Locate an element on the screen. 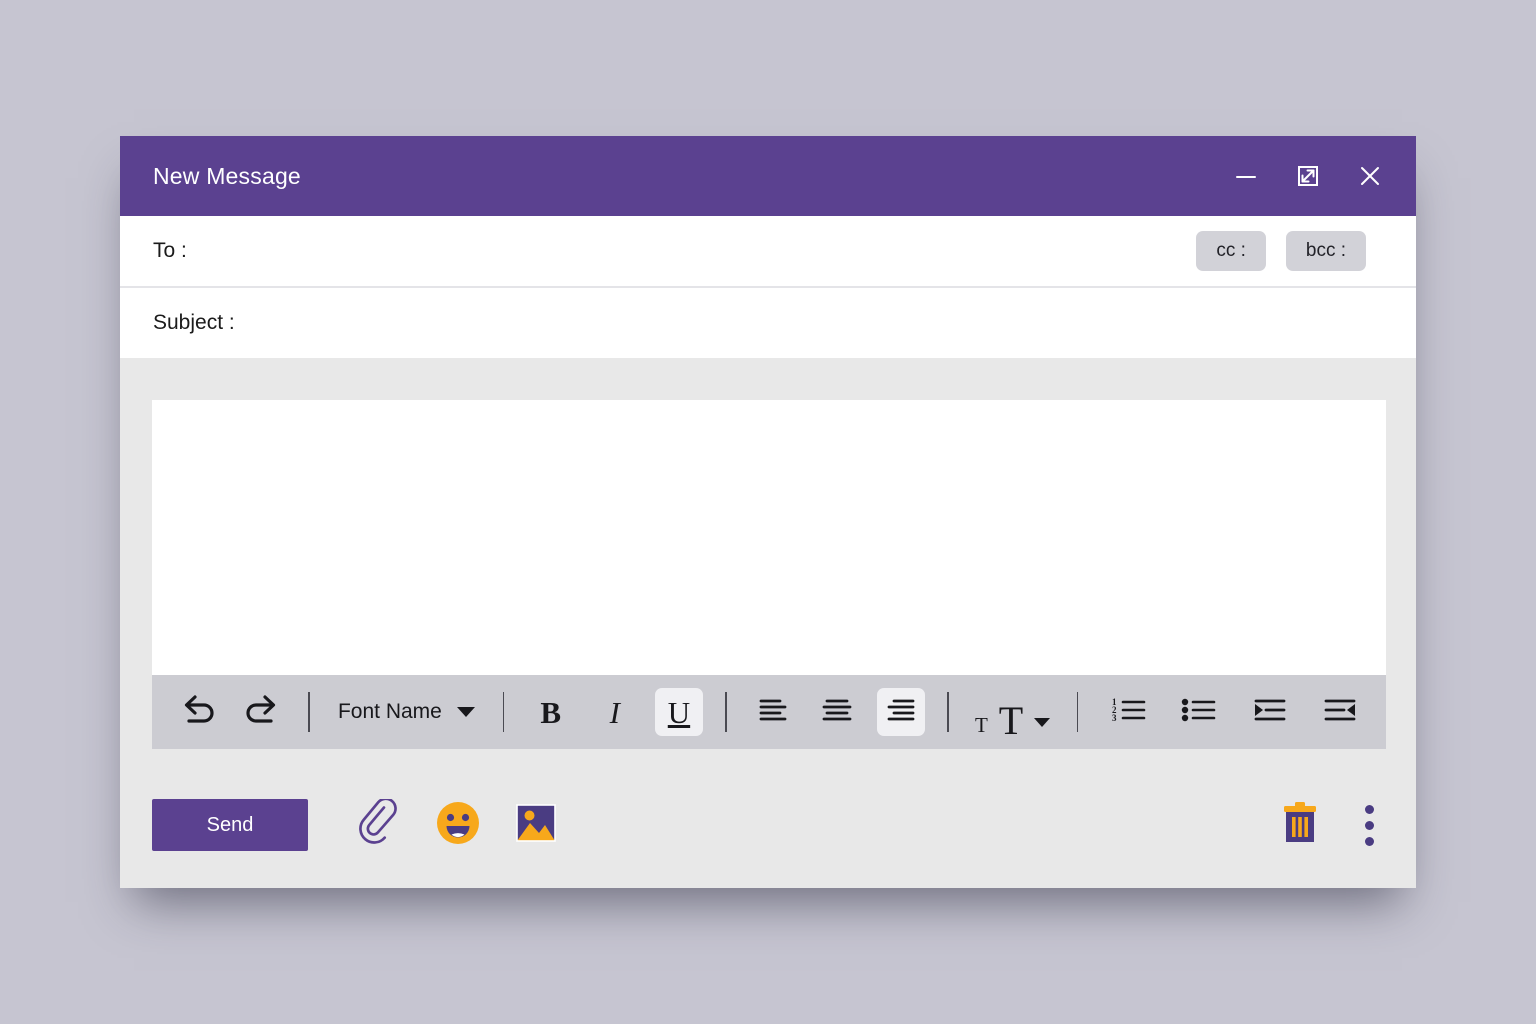 The width and height of the screenshot is (1536, 1024). indent-decrease-icon is located at coordinates (1340, 712).